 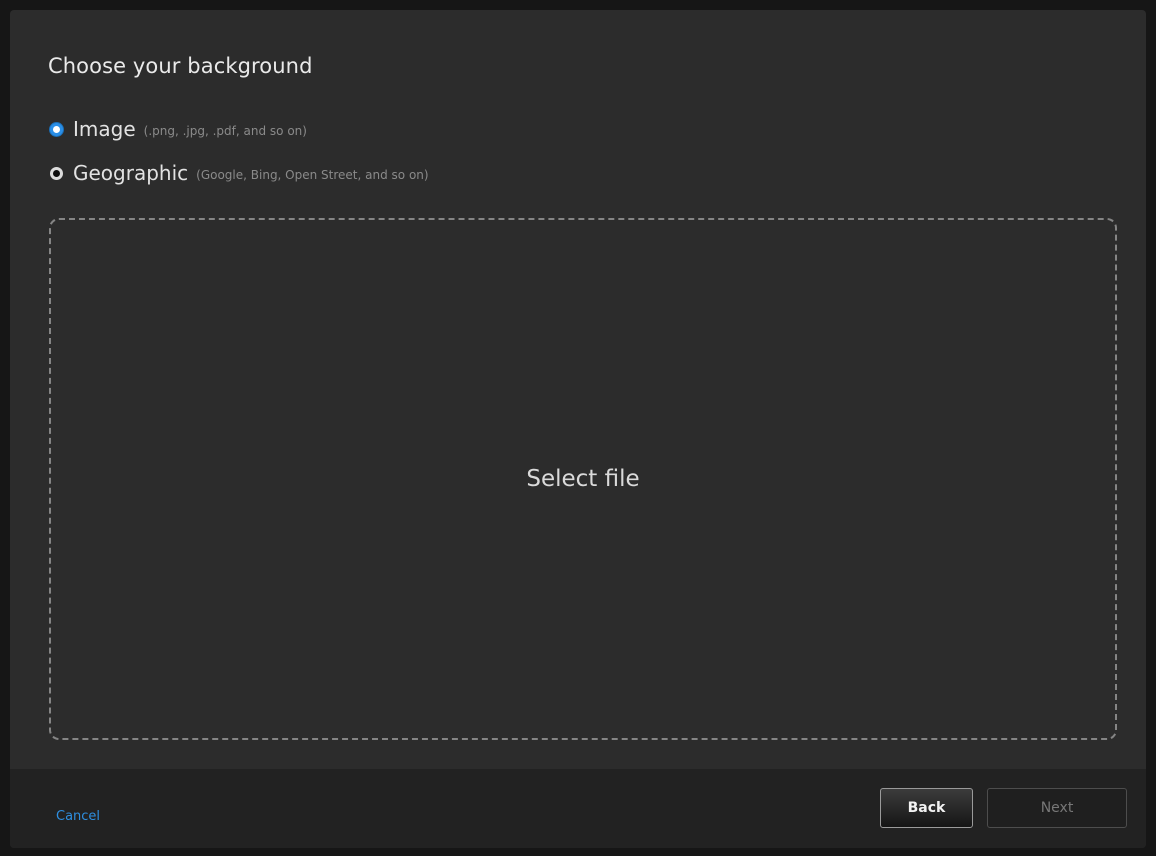 I want to click on geographic-option-hint: (Google, Bing, Open Street, and so on), so click(x=312, y=175).